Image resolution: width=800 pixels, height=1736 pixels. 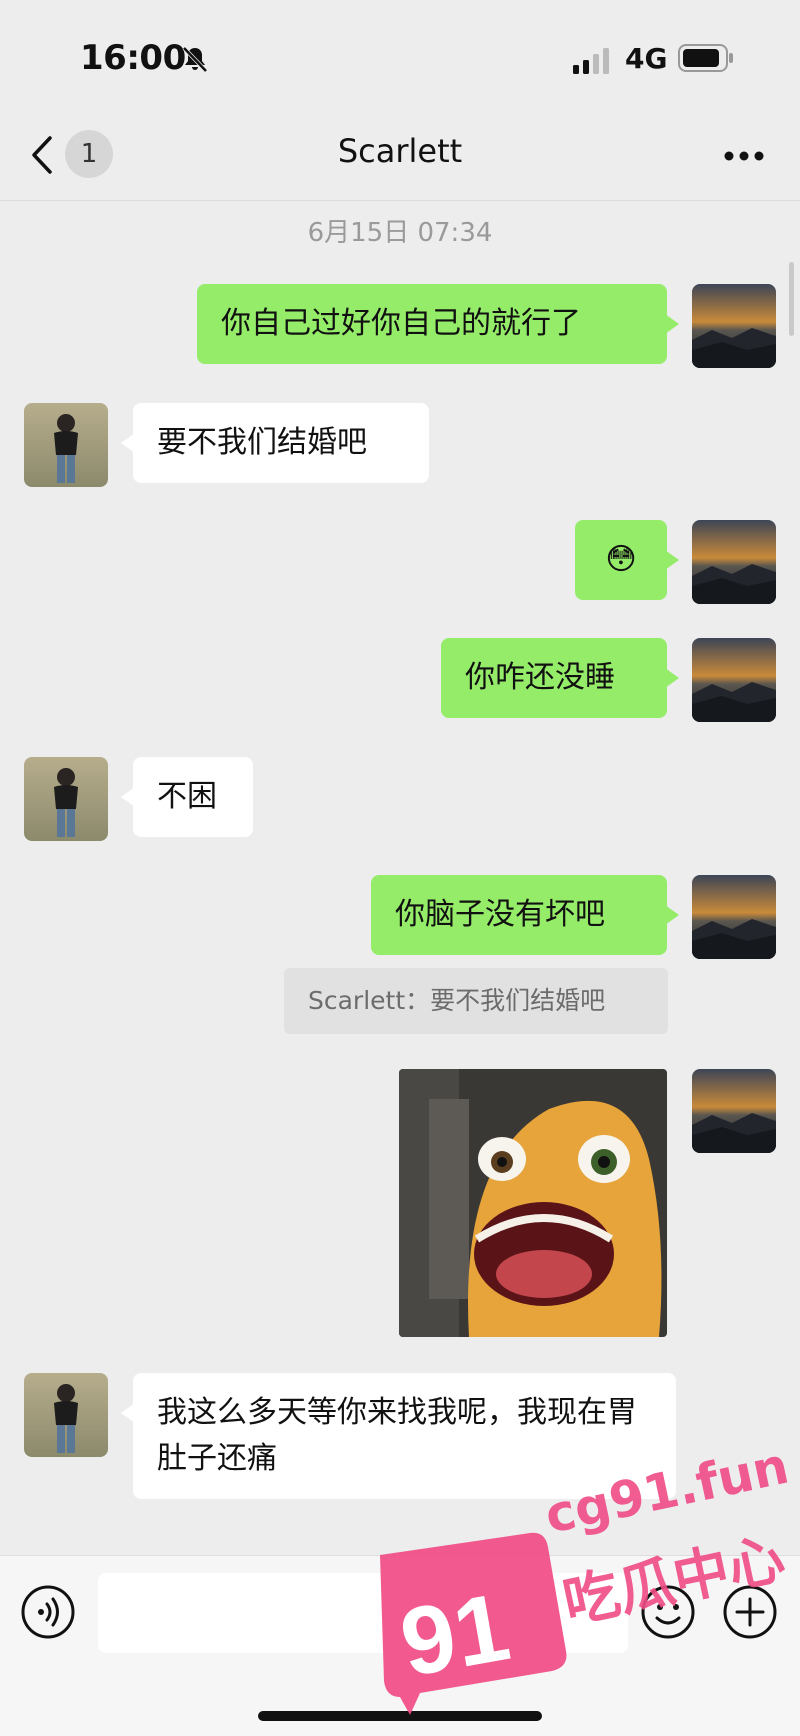 I want to click on scrollbar, so click(x=791, y=299).